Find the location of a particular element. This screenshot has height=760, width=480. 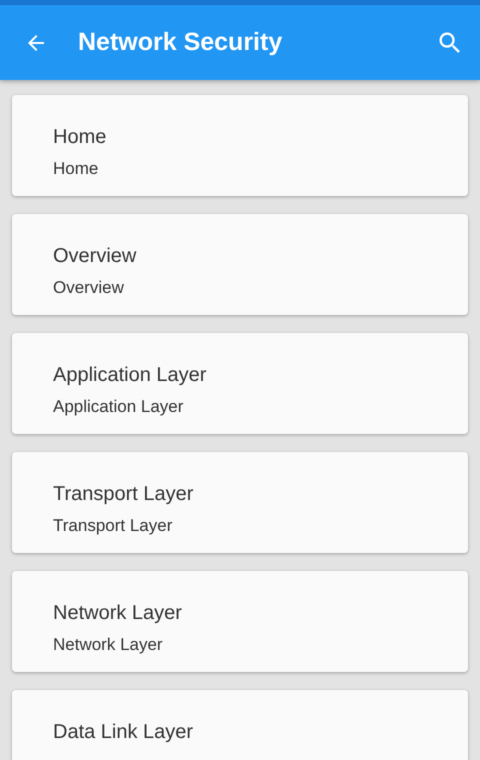

list-card: Application Layer Application Layer is located at coordinates (240, 383).